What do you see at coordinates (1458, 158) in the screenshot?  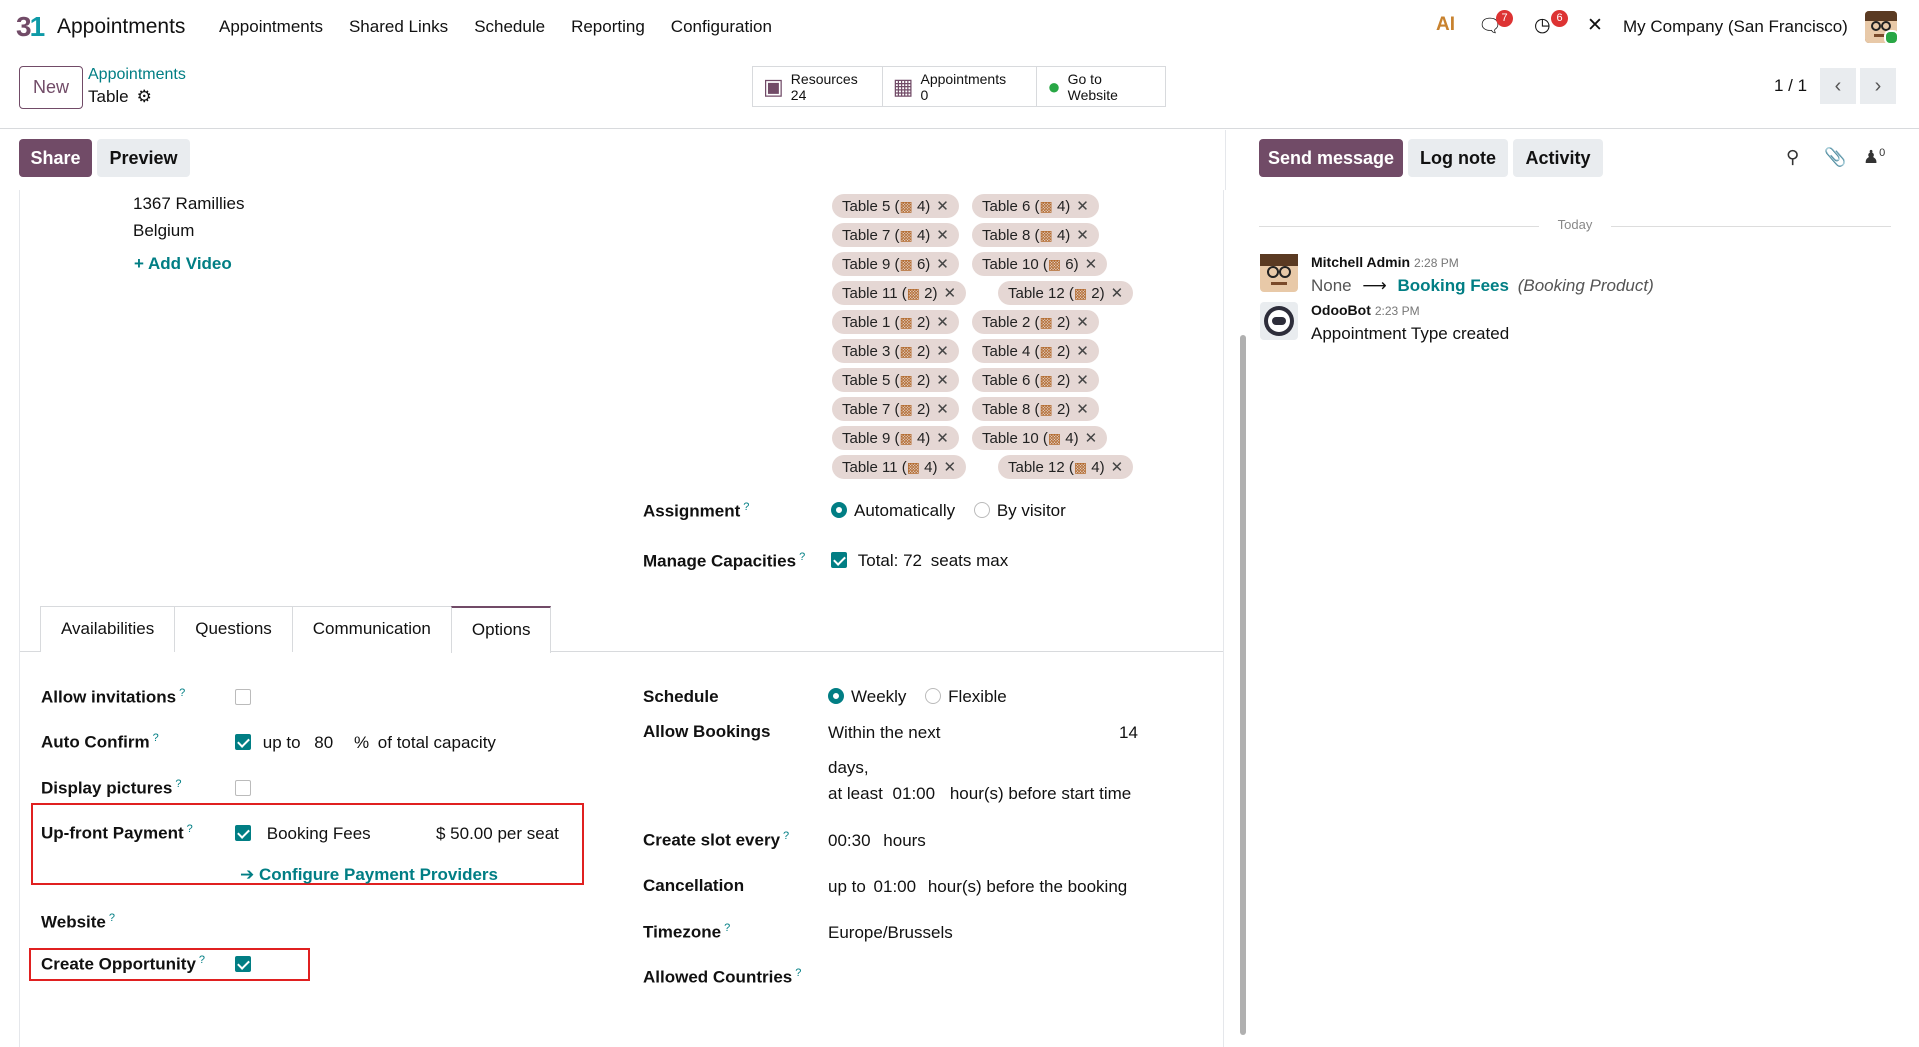 I see `log-note-button: Log note` at bounding box center [1458, 158].